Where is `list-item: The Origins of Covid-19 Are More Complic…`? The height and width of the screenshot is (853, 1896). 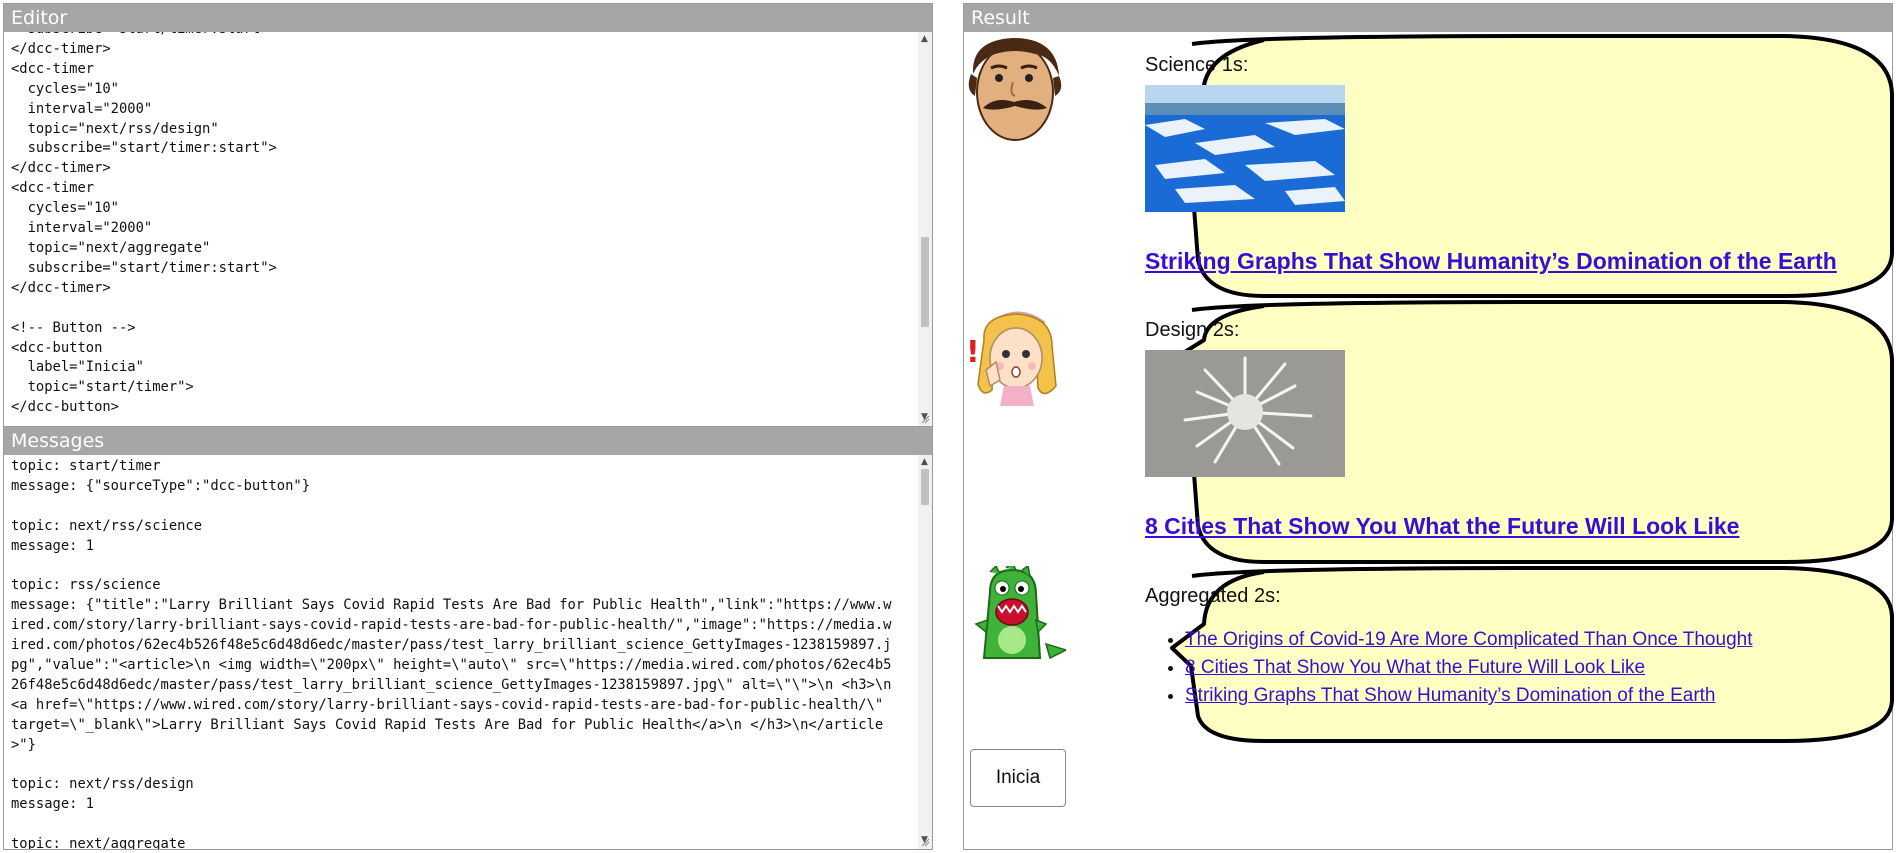
list-item: The Origins of Covid-19 Are More Complic… is located at coordinates (1468, 640).